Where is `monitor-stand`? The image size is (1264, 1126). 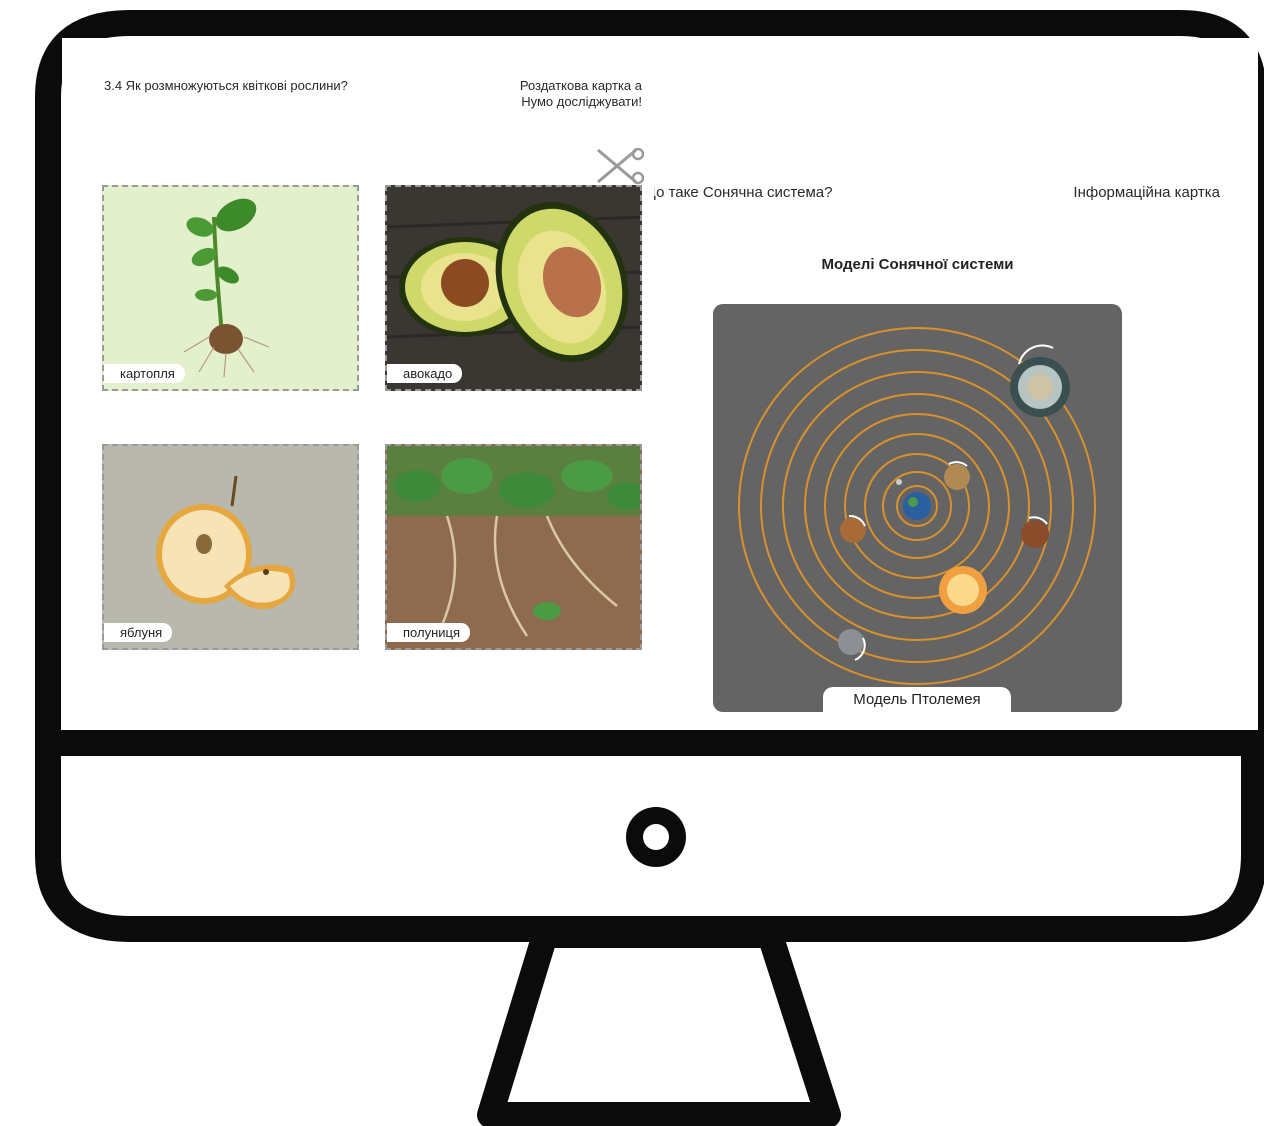
monitor-stand is located at coordinates (659, 1024).